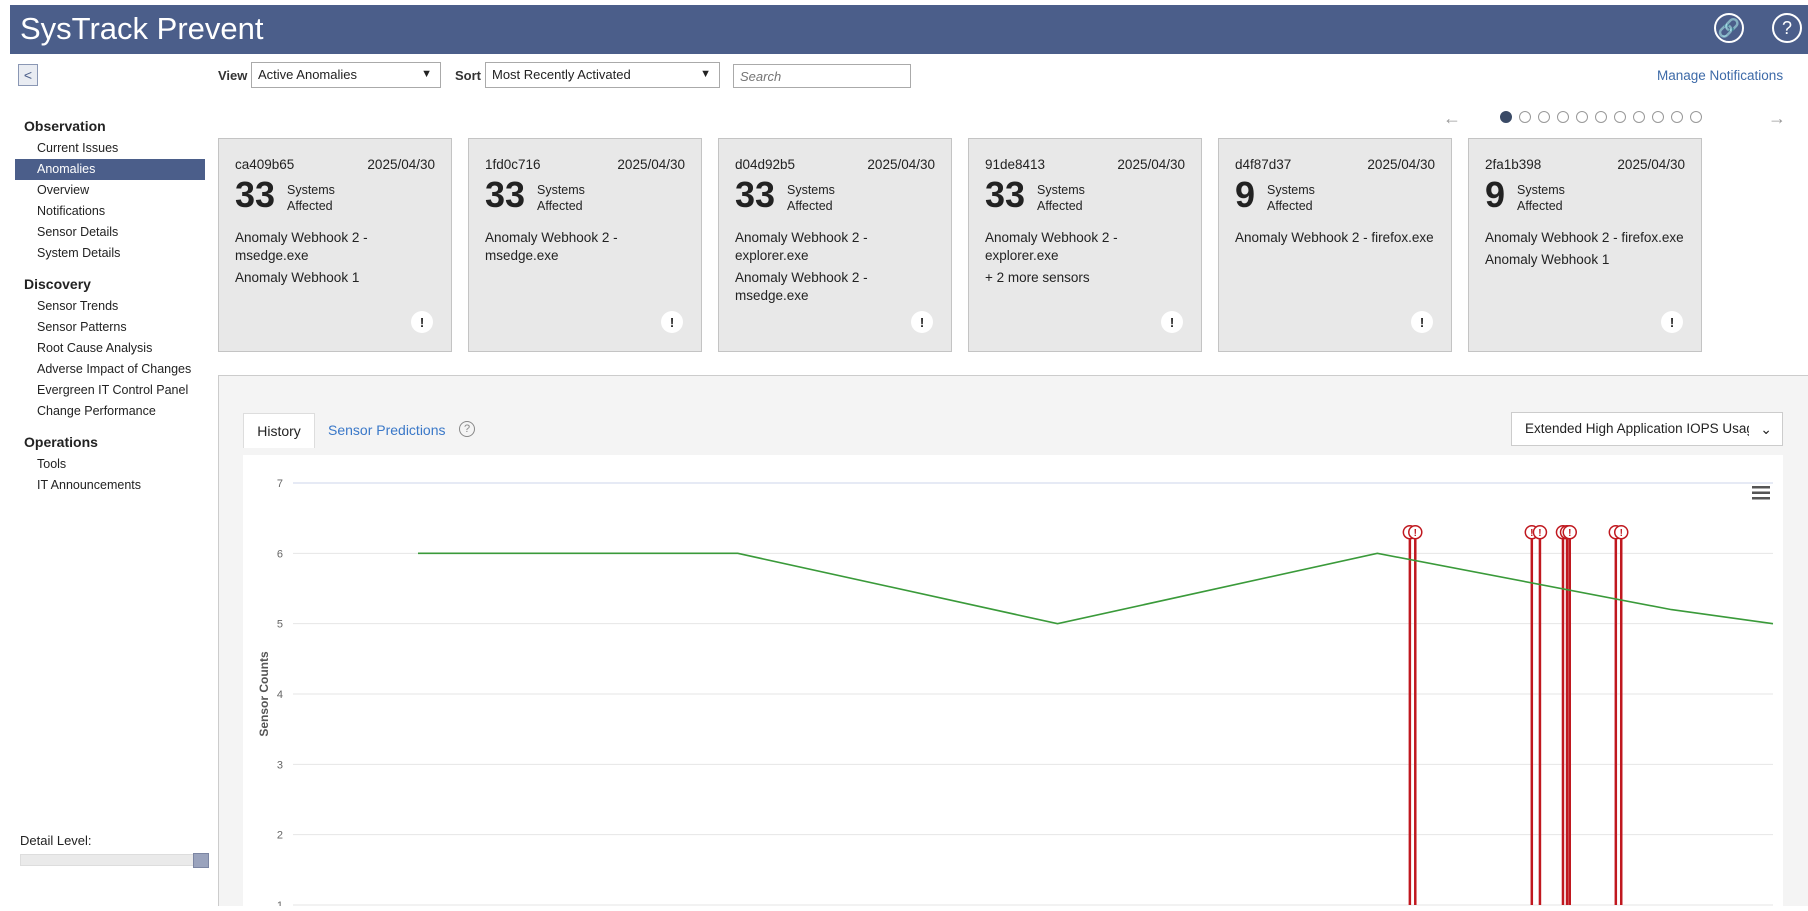 This screenshot has height=911, width=1808. I want to click on view-label: View, so click(233, 75).